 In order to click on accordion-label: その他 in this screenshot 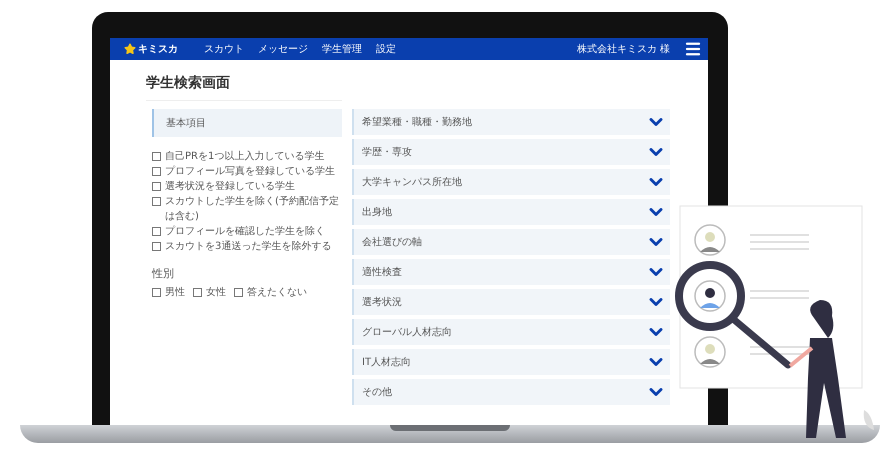, I will do `click(377, 392)`.